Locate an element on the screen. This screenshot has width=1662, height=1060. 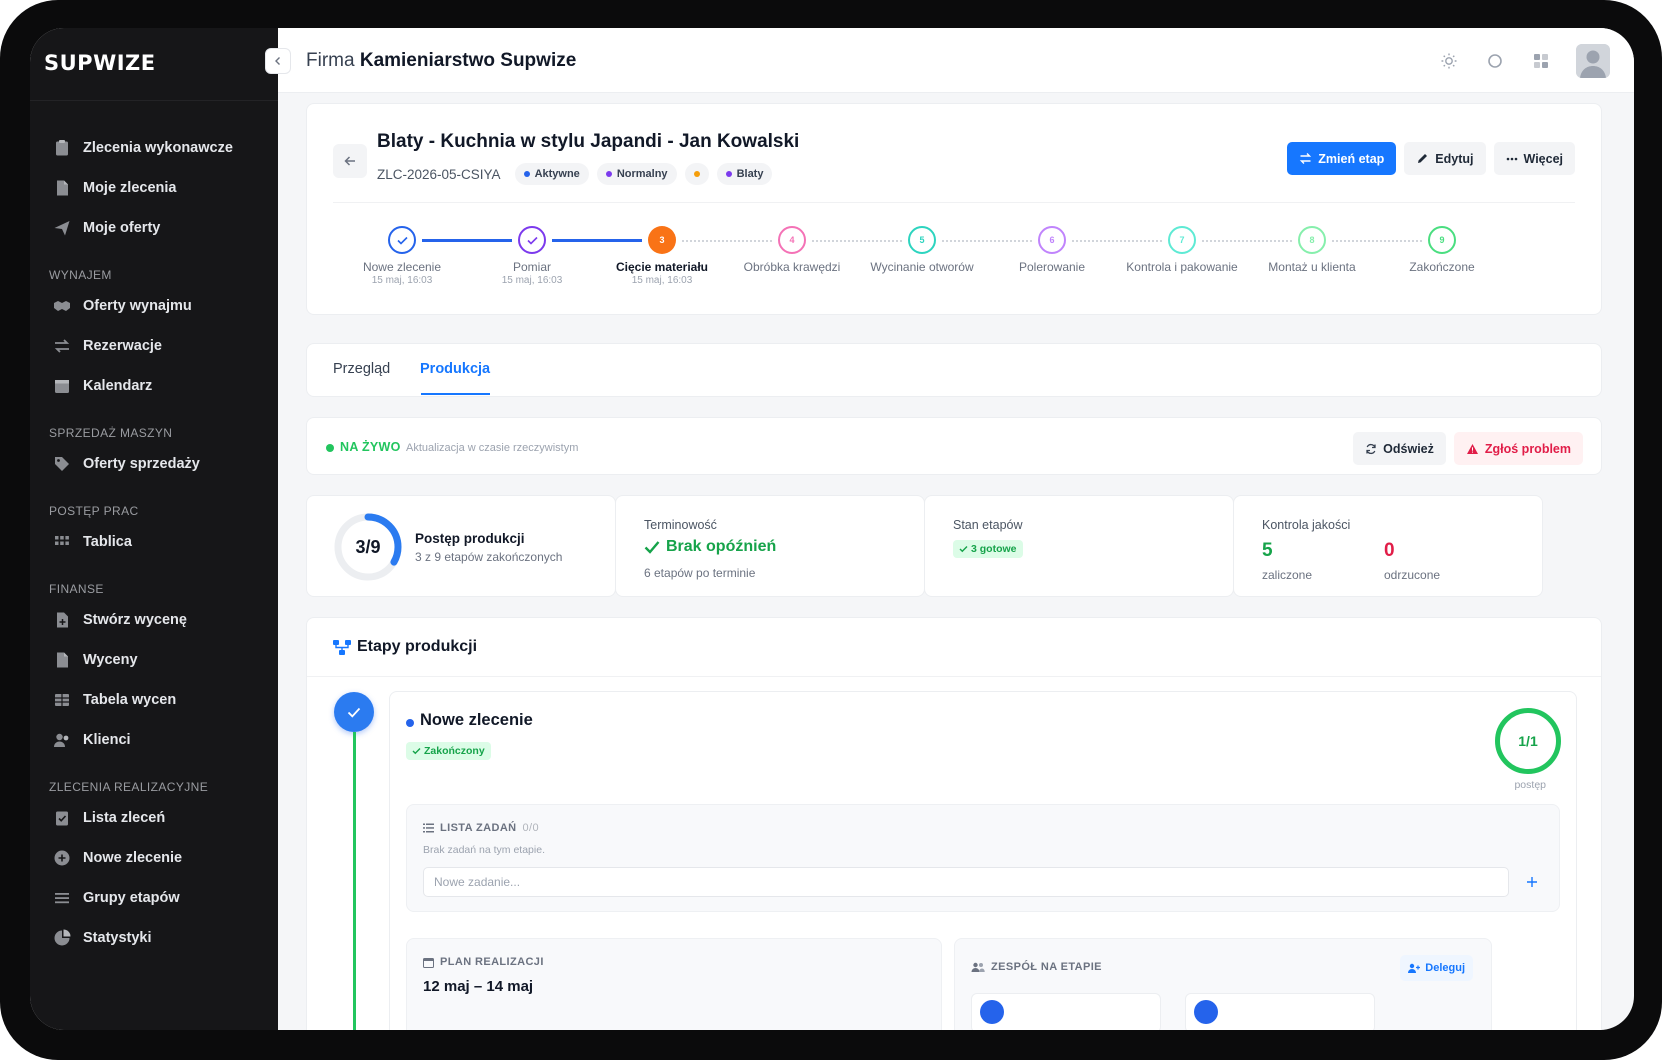
ready-badge-label: 3 gotowe is located at coordinates (994, 549).